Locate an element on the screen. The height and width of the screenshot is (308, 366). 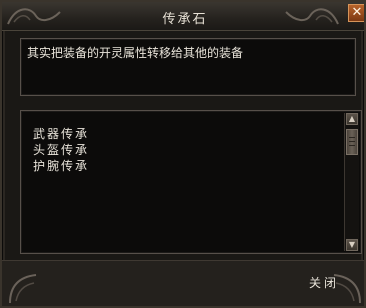
corner-ornament-right-icon is located at coordinates (347, 289).